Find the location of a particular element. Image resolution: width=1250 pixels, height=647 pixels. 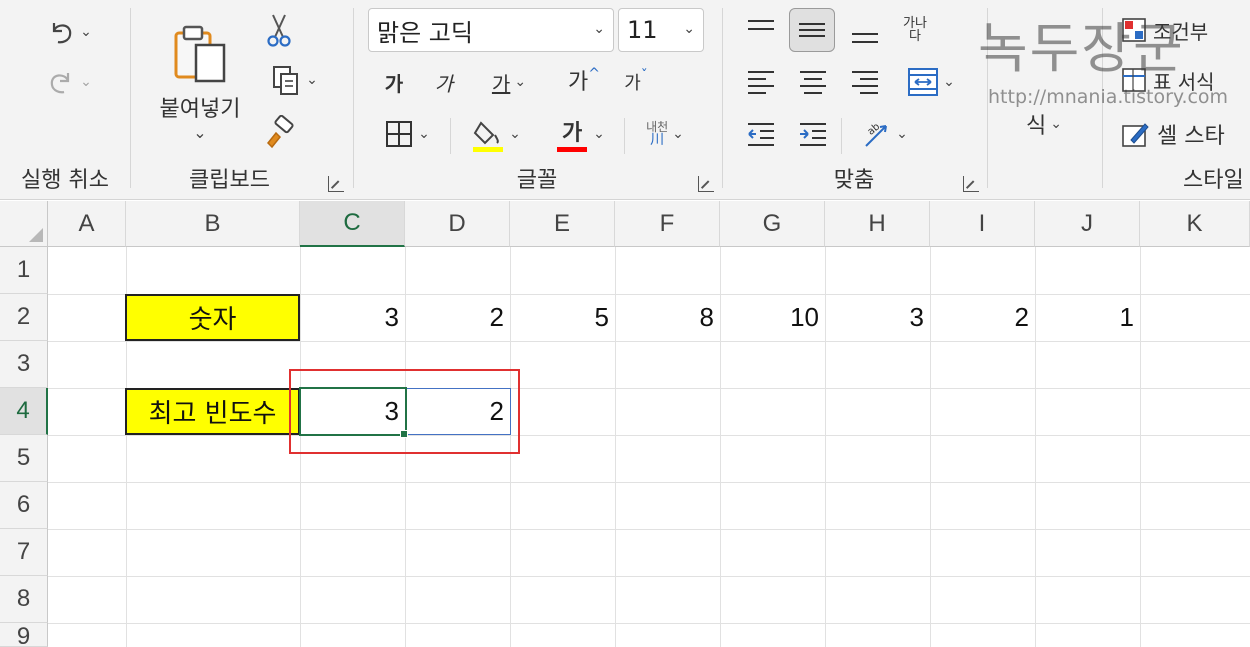

redo-icon is located at coordinates (60, 83).